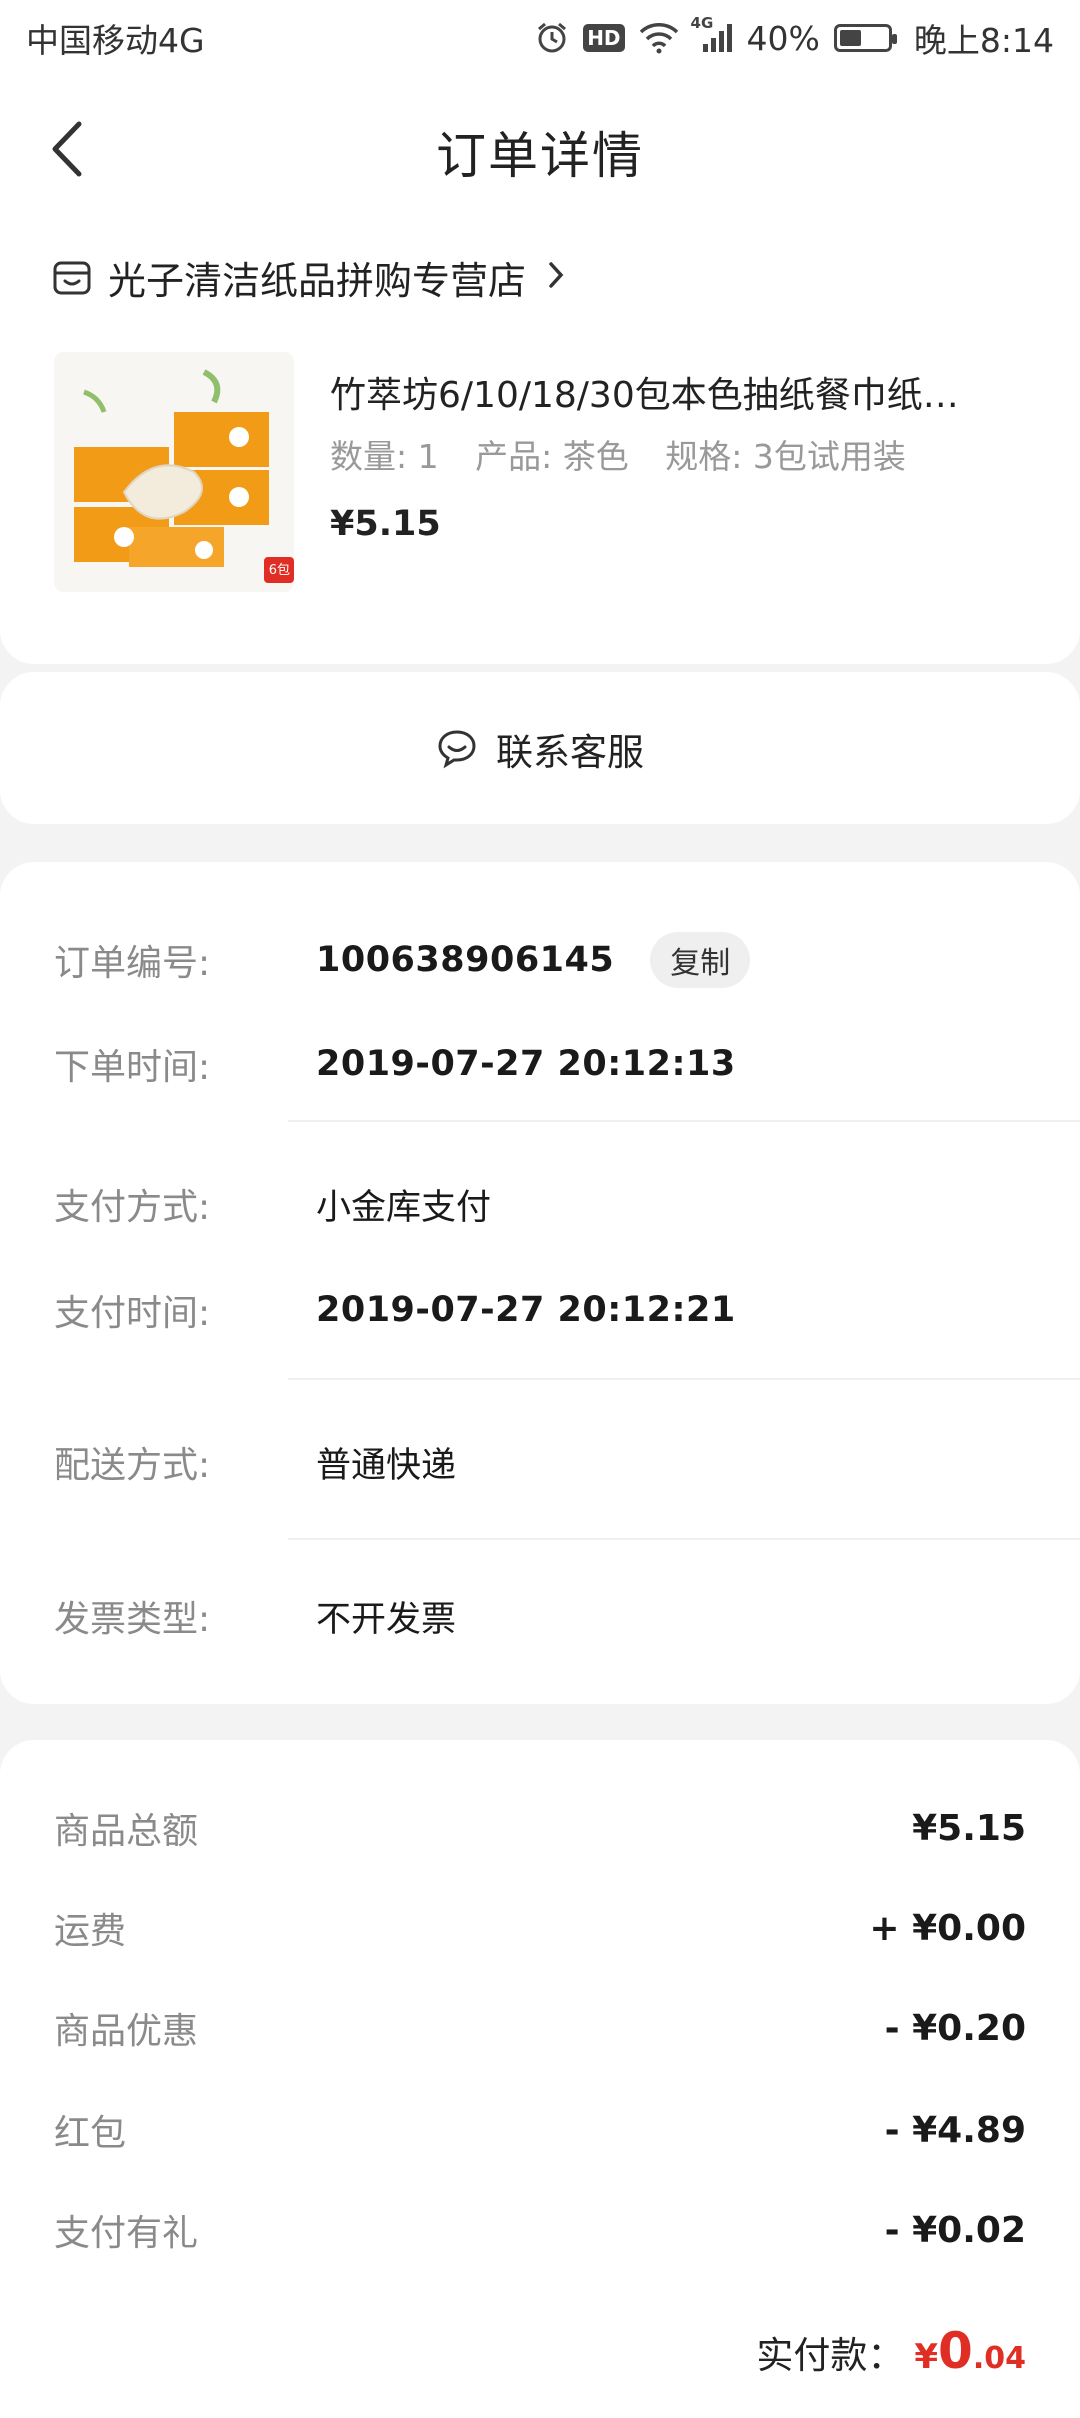 The height and width of the screenshot is (2418, 1080). What do you see at coordinates (317, 281) in the screenshot?
I see `shop-name: 光子清洁纸品拼购专营店` at bounding box center [317, 281].